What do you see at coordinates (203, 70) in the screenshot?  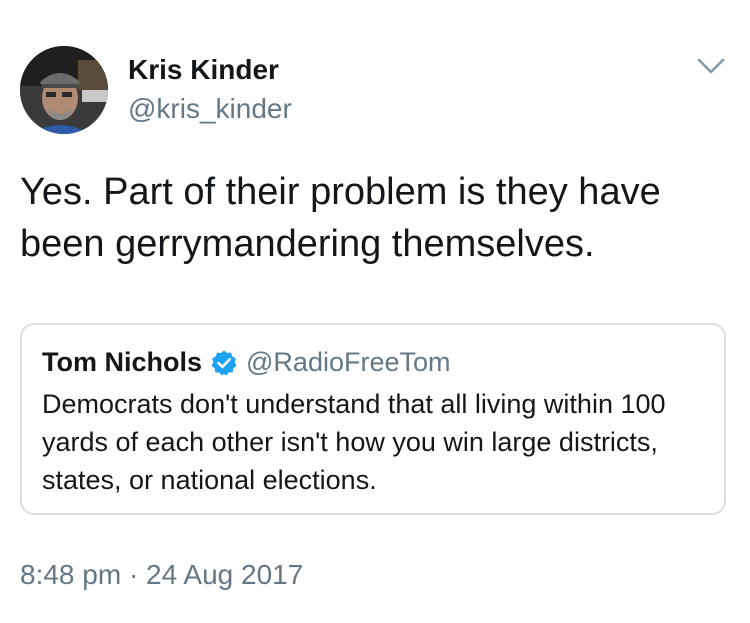 I see `author-name: Kris Kinder` at bounding box center [203, 70].